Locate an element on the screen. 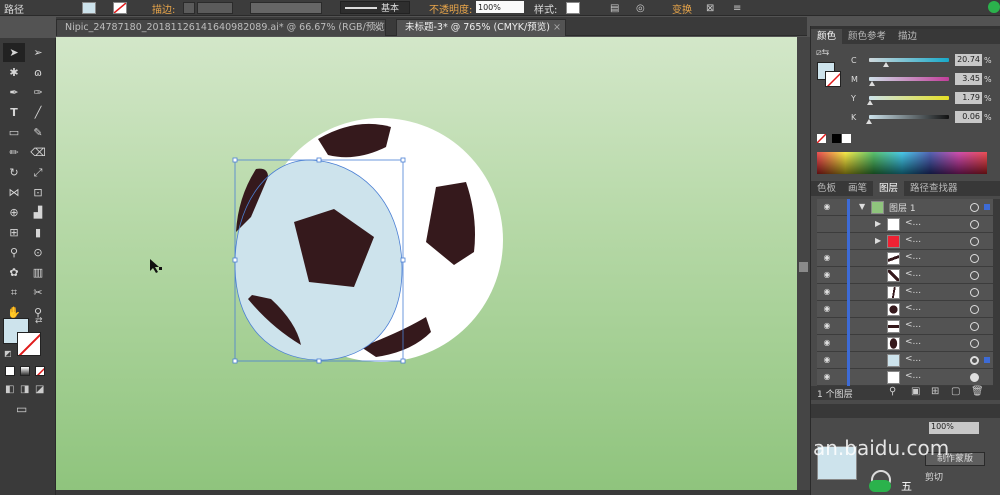  direct-selection-tool-icon: ➢ is located at coordinates (38, 52).